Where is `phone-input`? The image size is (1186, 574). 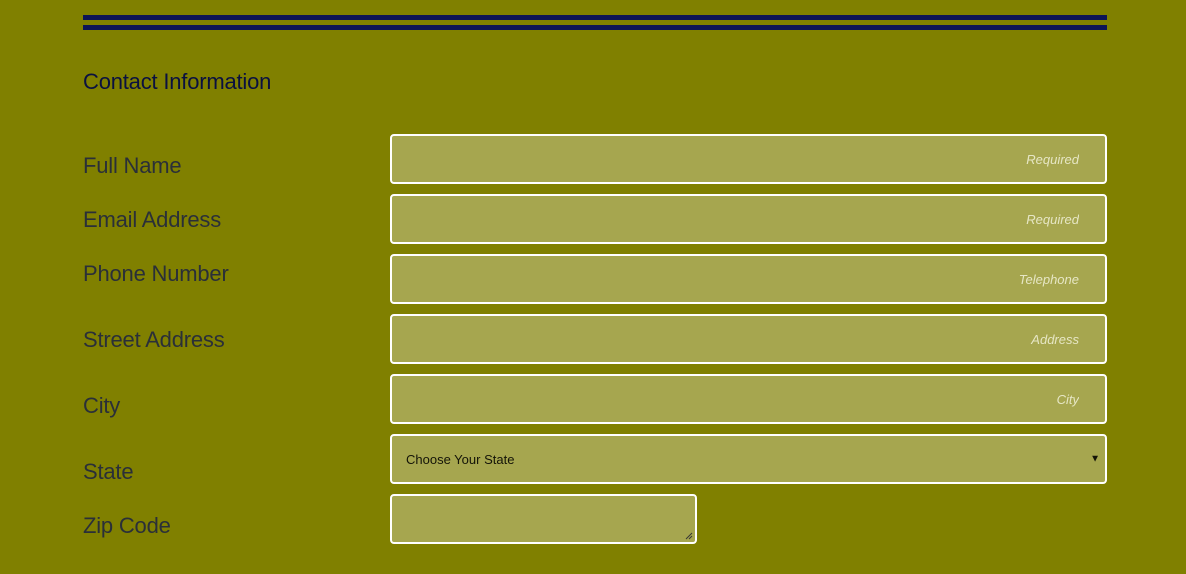
phone-input is located at coordinates (748, 279).